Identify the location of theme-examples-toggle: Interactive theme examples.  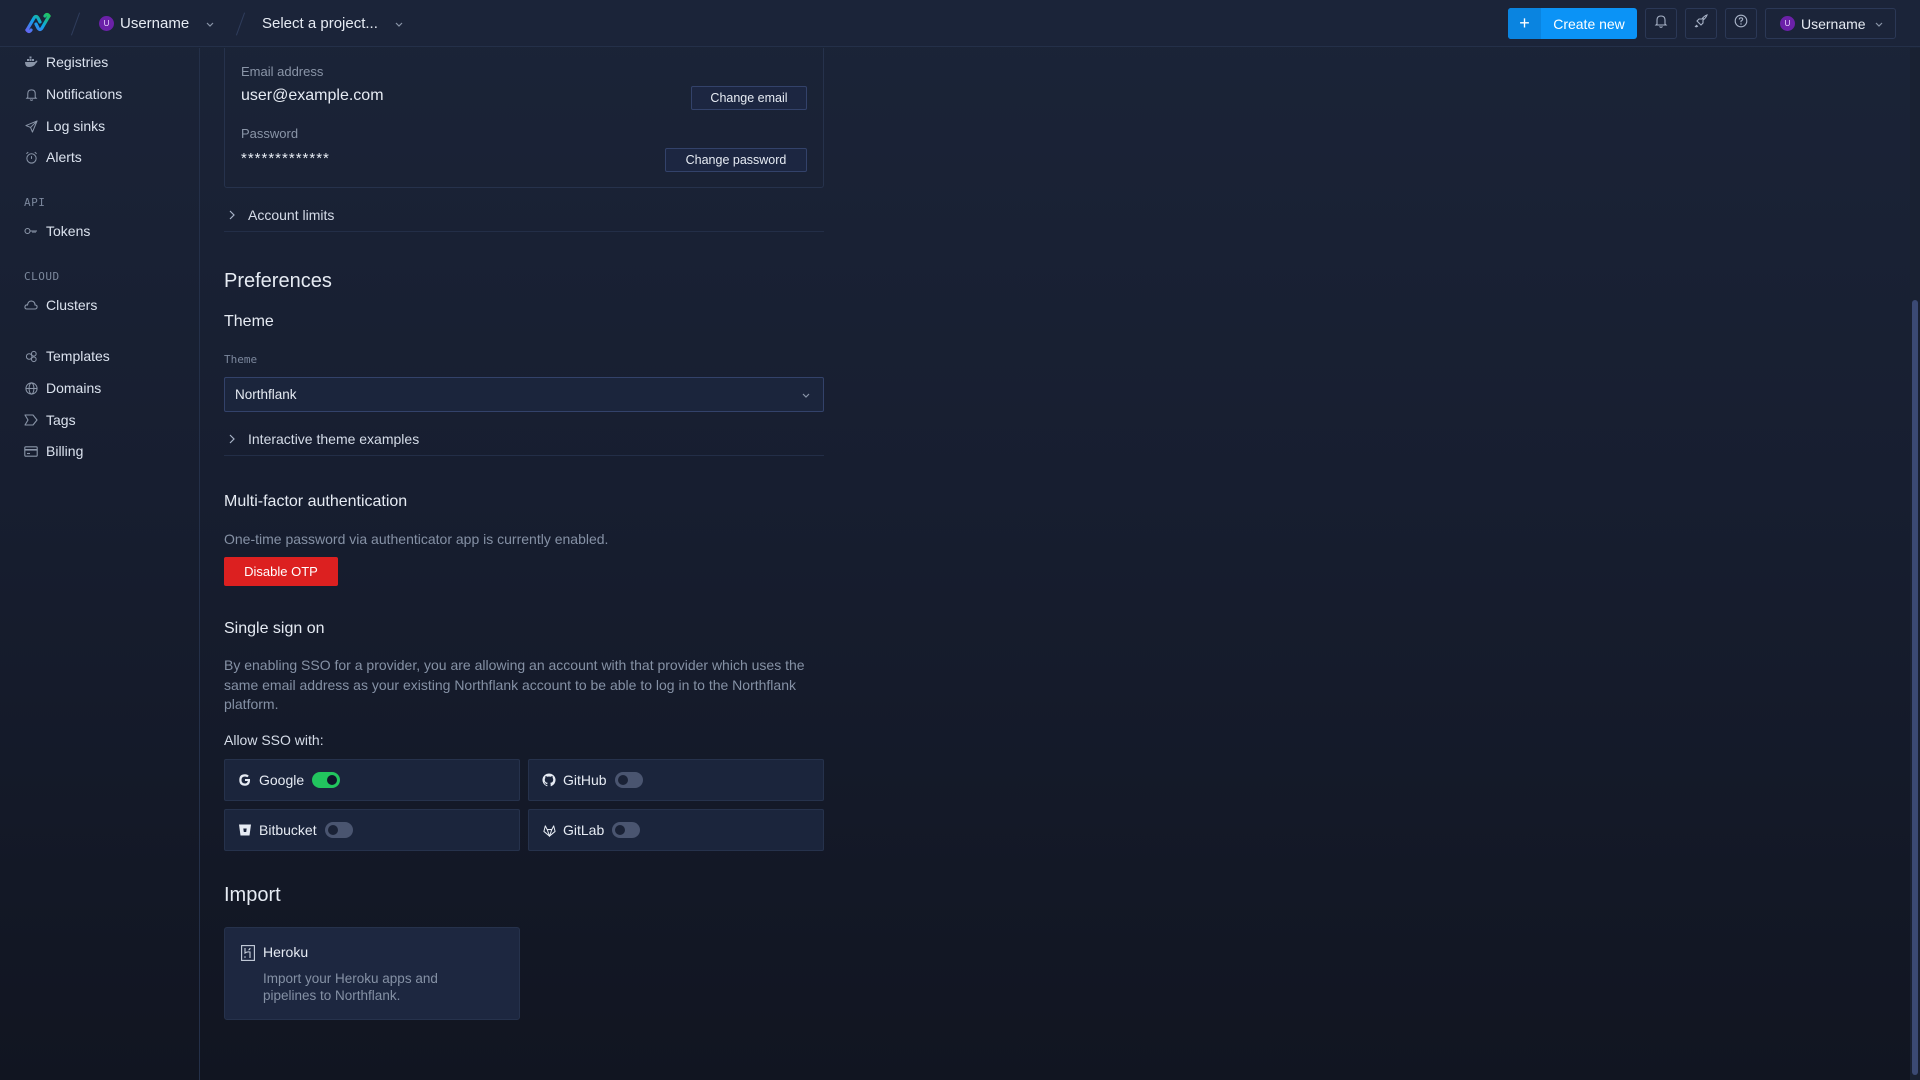
(524, 439).